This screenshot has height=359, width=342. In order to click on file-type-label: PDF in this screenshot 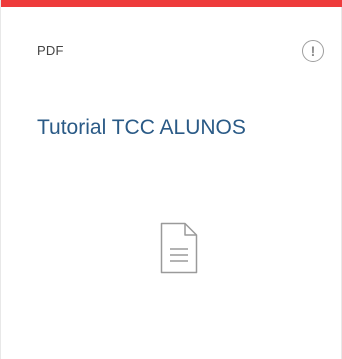, I will do `click(50, 50)`.